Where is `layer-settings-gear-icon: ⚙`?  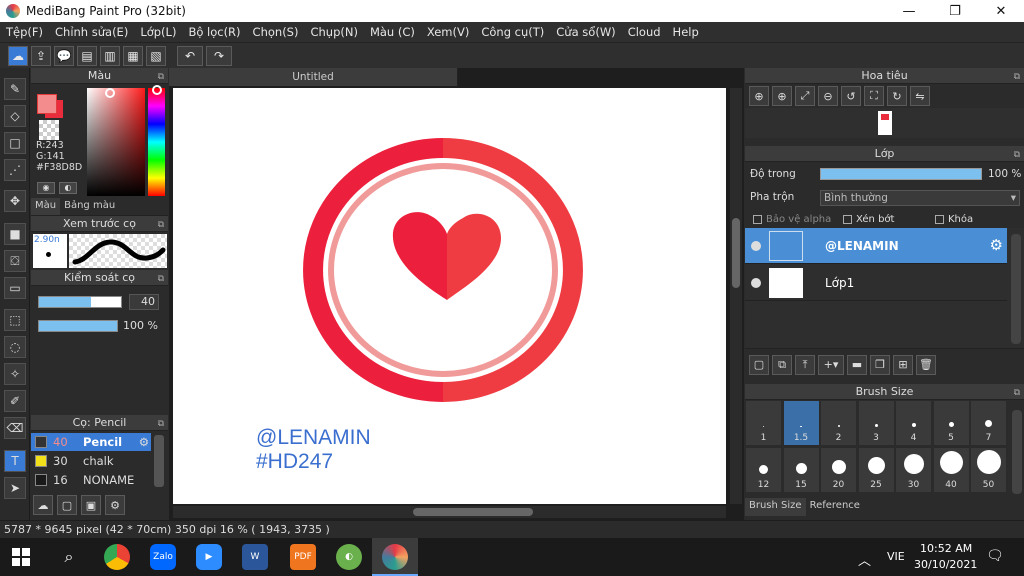
layer-settings-gear-icon: ⚙ is located at coordinates (996, 245).